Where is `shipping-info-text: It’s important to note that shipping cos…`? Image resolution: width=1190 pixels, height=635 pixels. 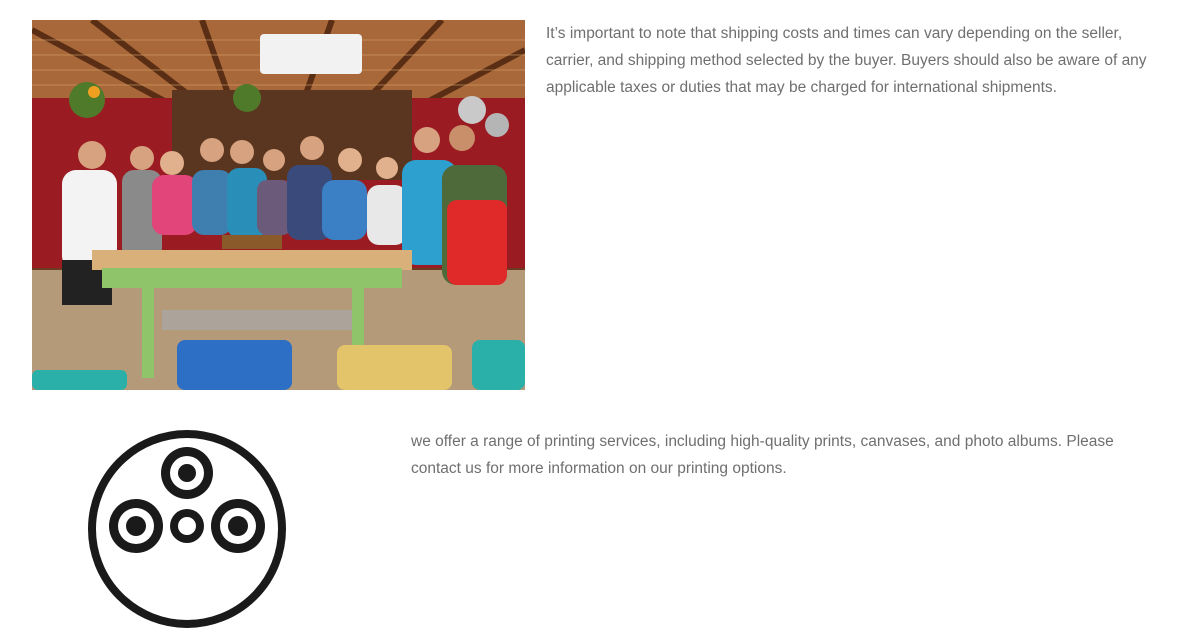 shipping-info-text: It’s important to note that shipping cos… is located at coordinates (846, 60).